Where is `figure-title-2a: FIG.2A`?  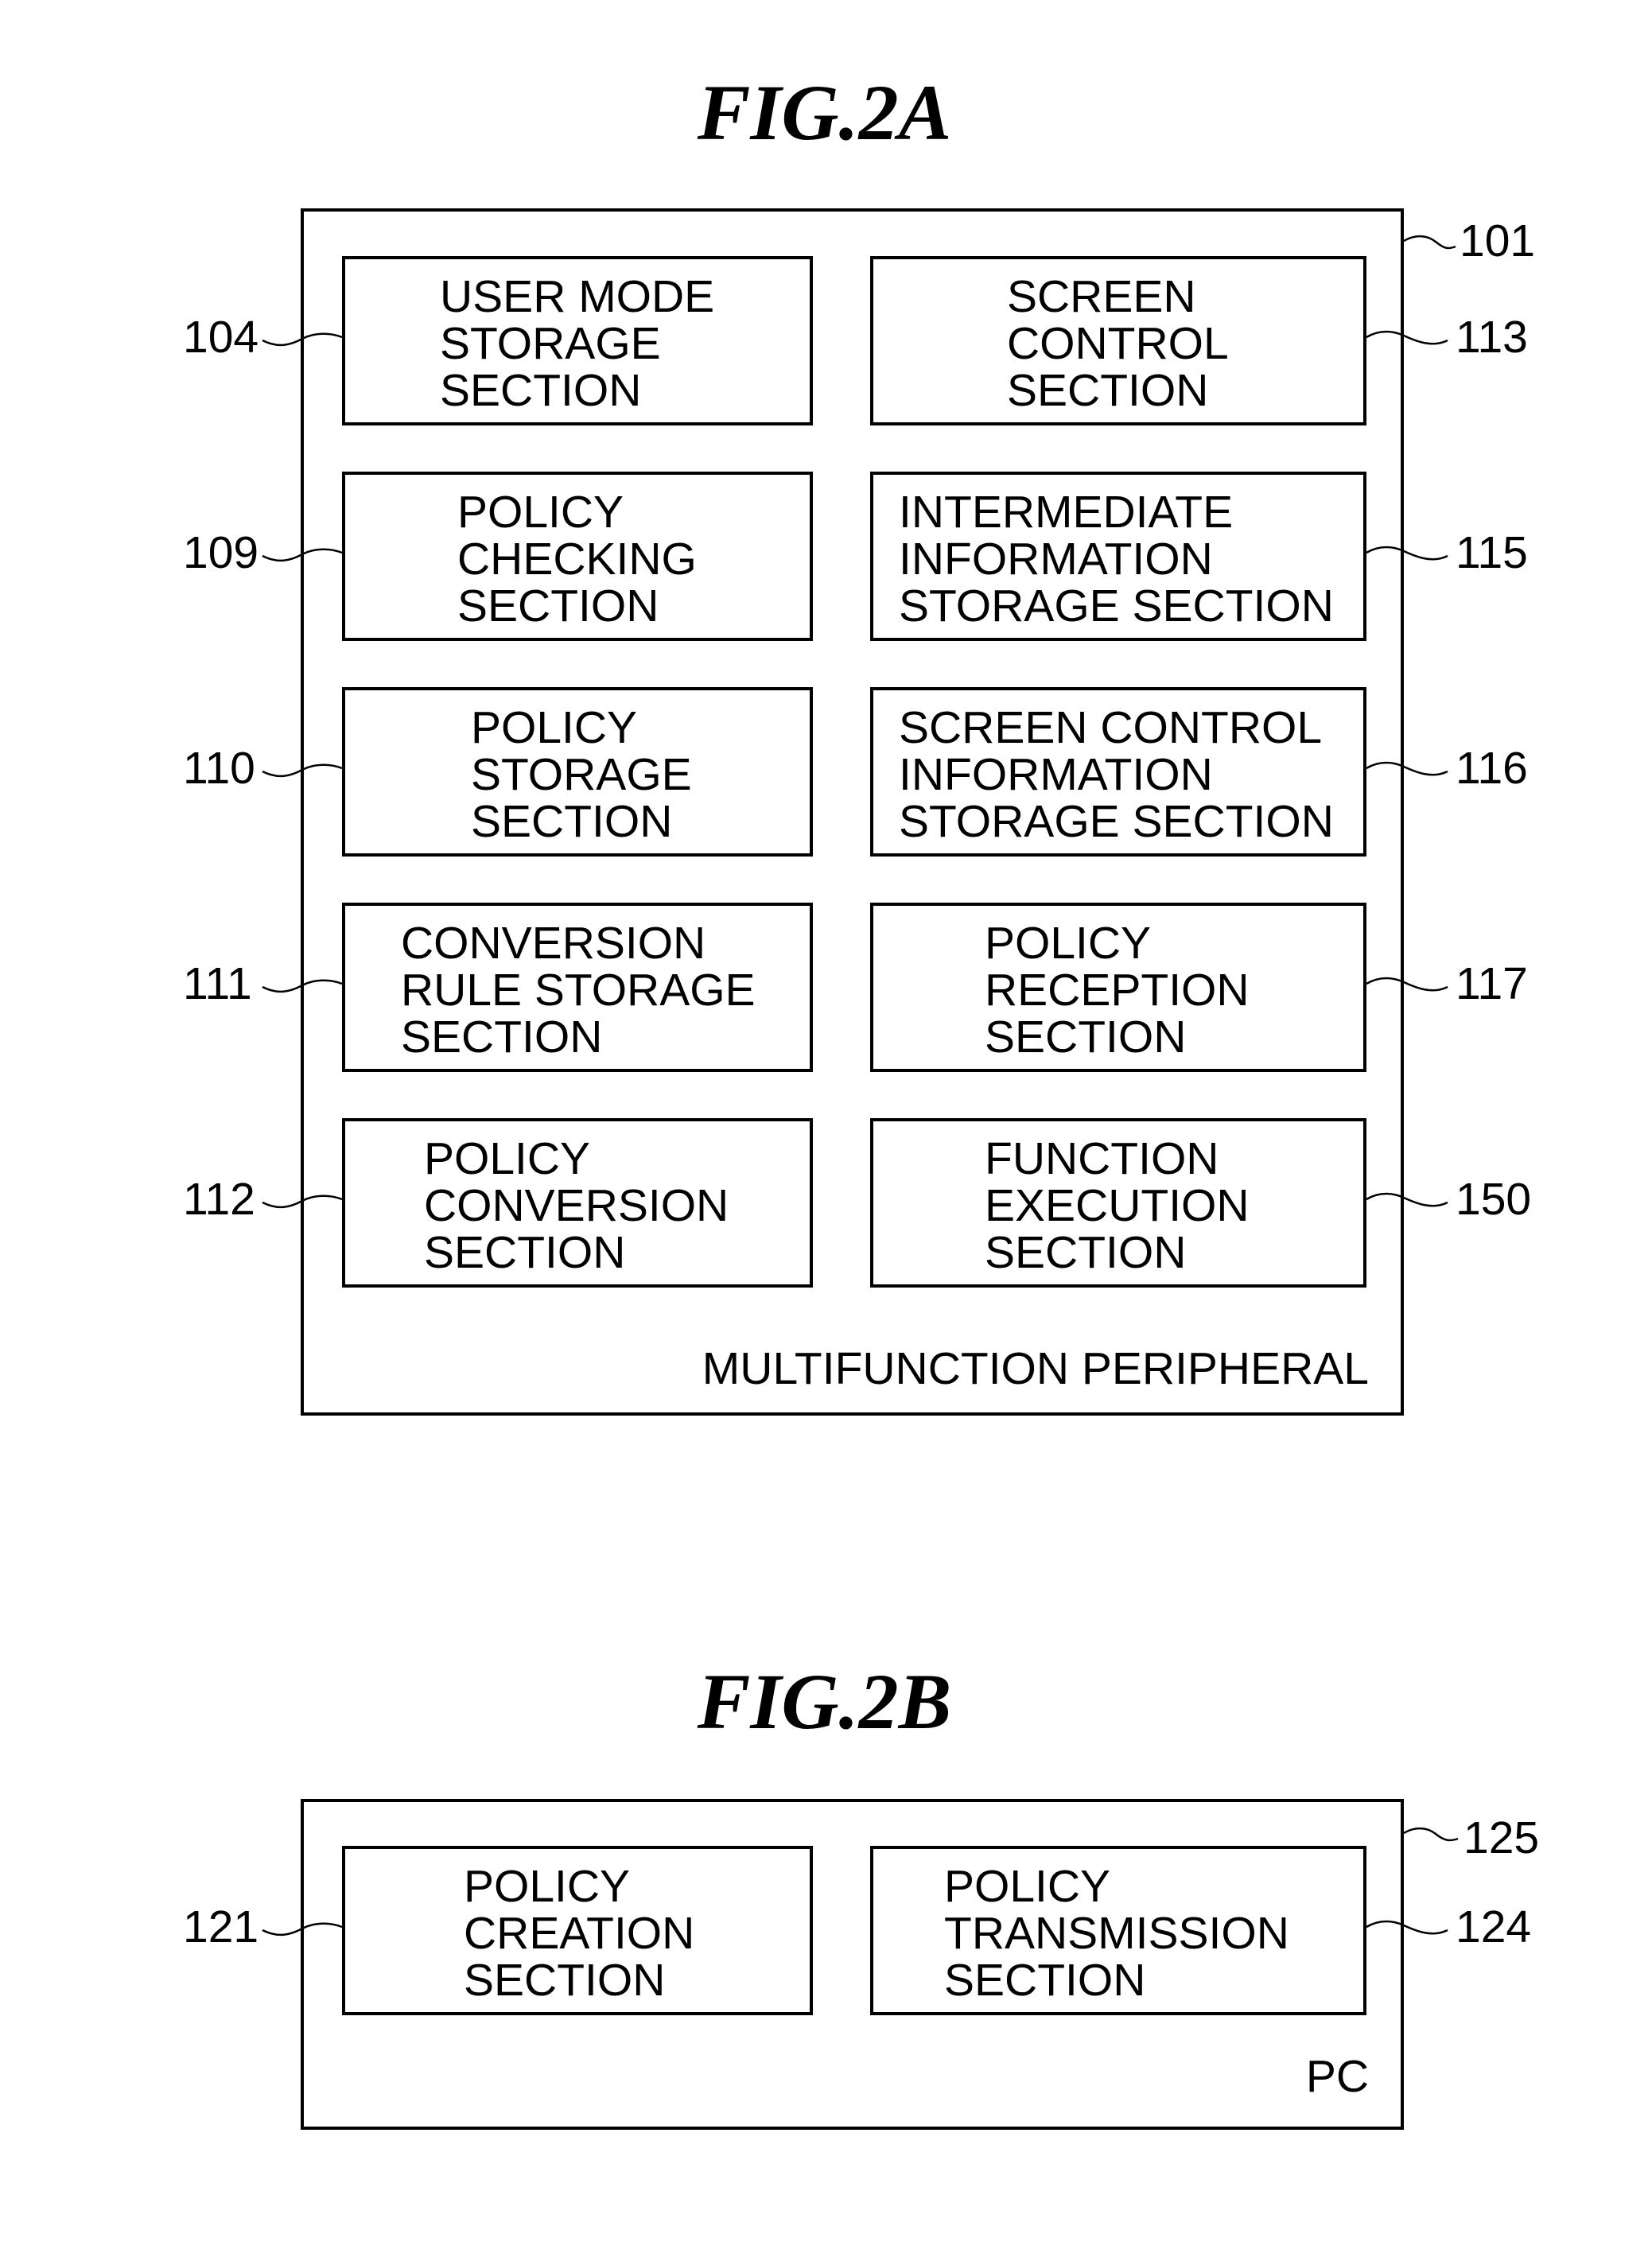
figure-title-2a: FIG.2A is located at coordinates (824, 113).